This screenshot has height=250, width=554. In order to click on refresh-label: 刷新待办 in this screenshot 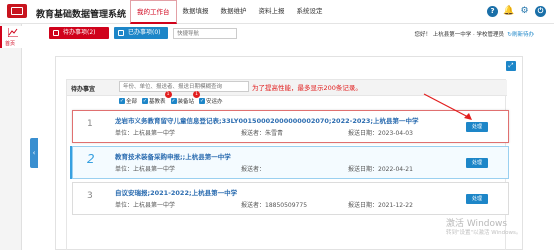, I will do `click(522, 35)`.